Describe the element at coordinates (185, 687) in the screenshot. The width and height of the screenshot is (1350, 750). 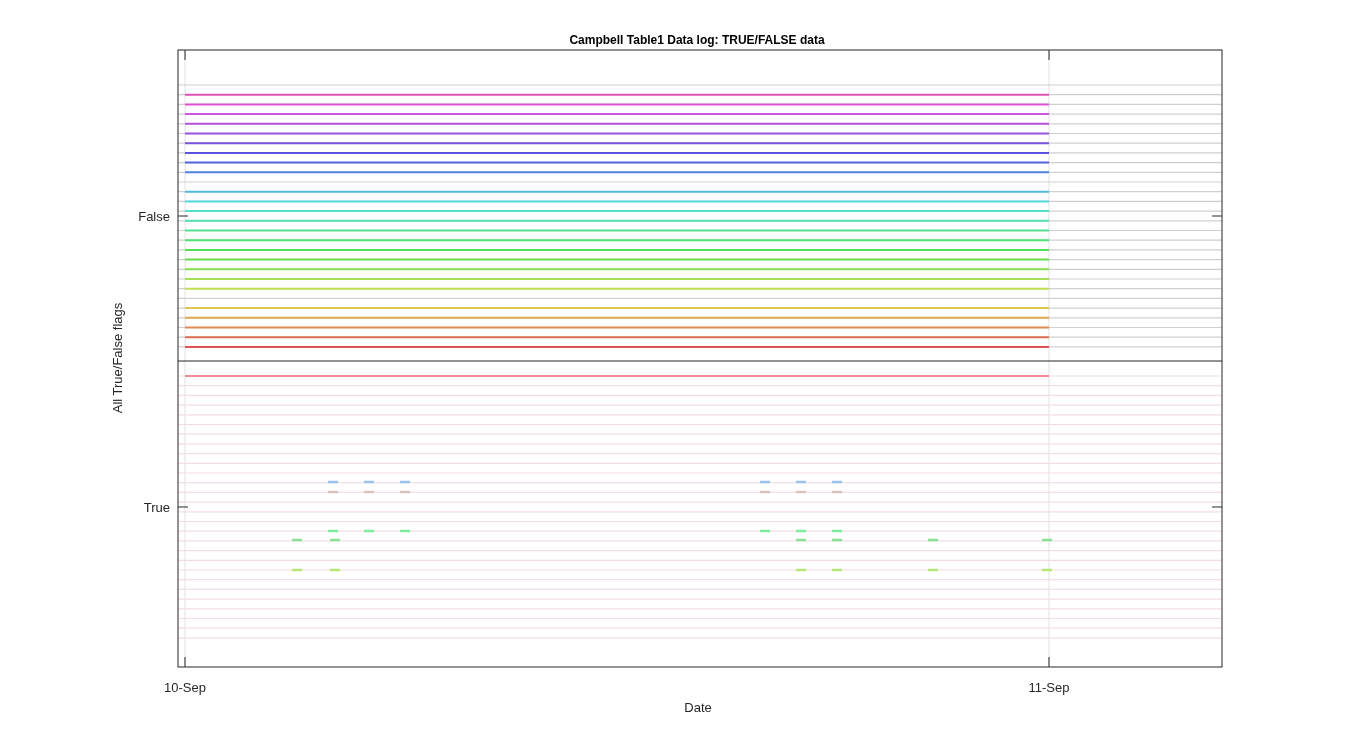
I see `x-tick-label: 10-Sep` at that location.